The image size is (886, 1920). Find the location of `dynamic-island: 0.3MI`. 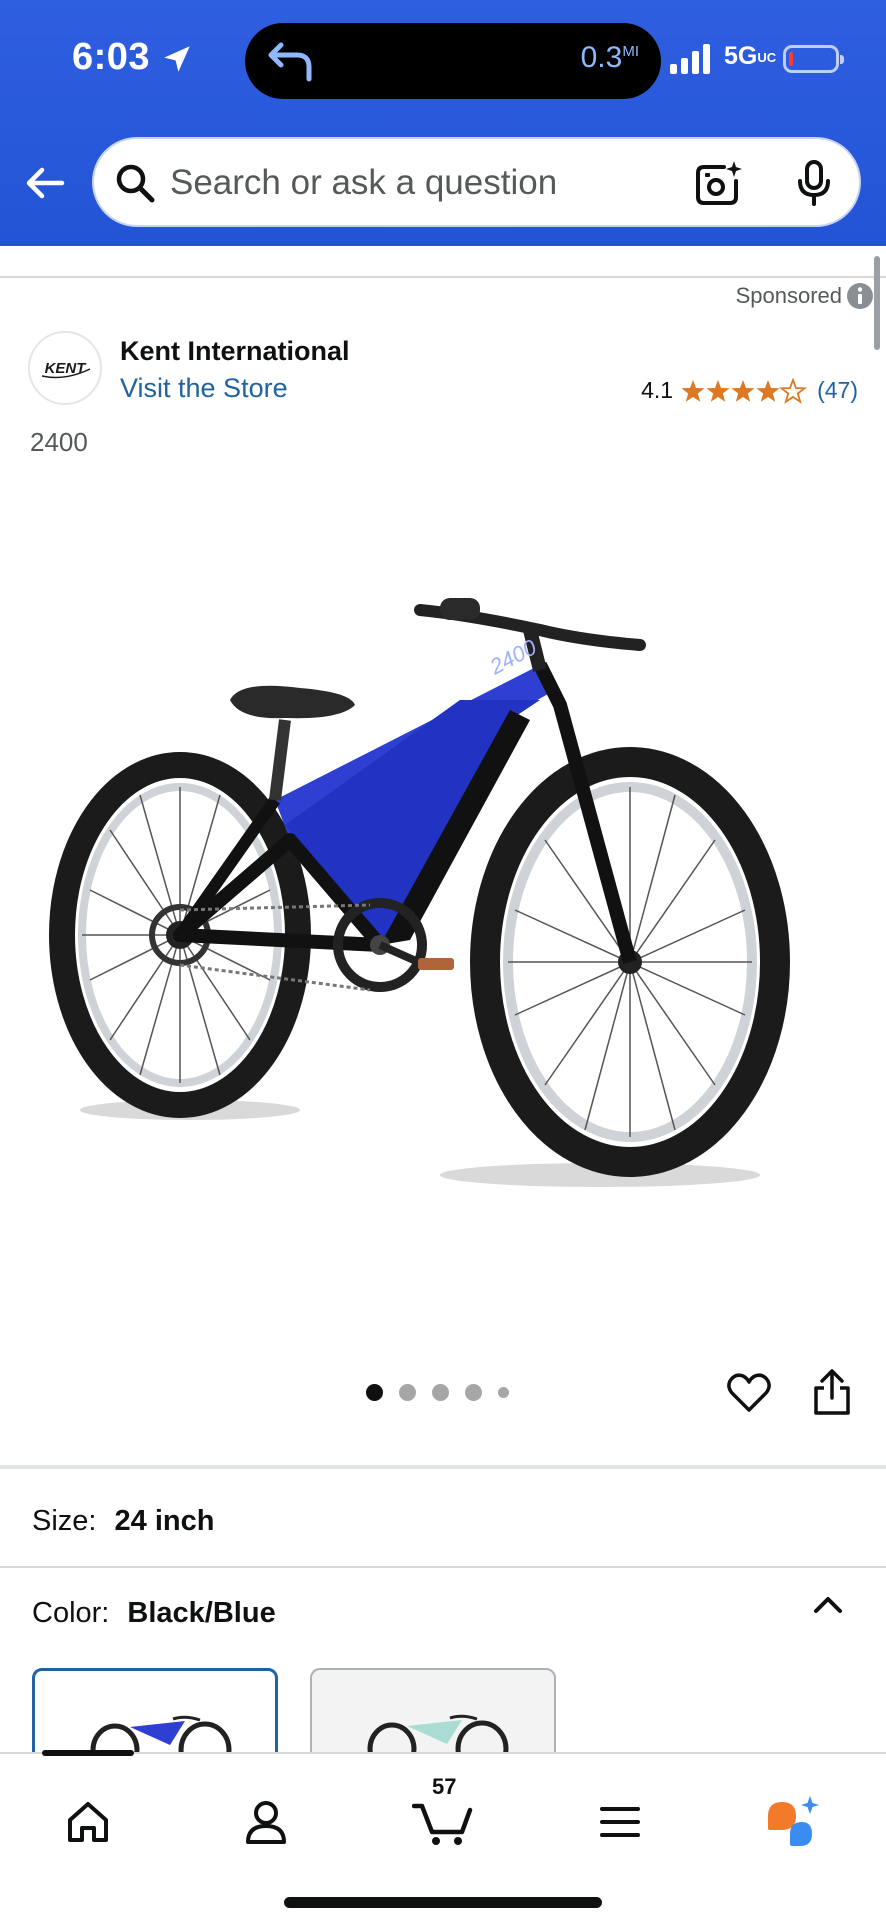

dynamic-island: 0.3MI is located at coordinates (453, 61).